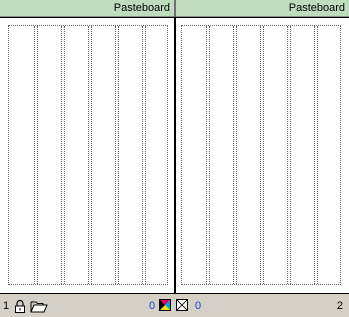  Describe the element at coordinates (165, 305) in the screenshot. I see `cmyk-swatch-icon` at that location.